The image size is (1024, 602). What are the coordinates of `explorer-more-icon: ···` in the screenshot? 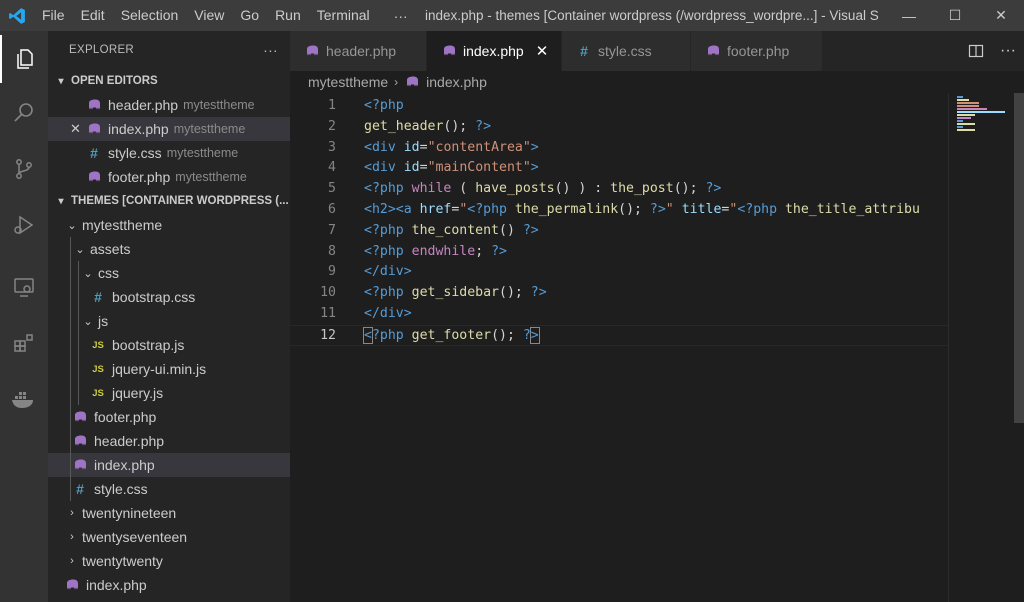 It's located at (270, 50).